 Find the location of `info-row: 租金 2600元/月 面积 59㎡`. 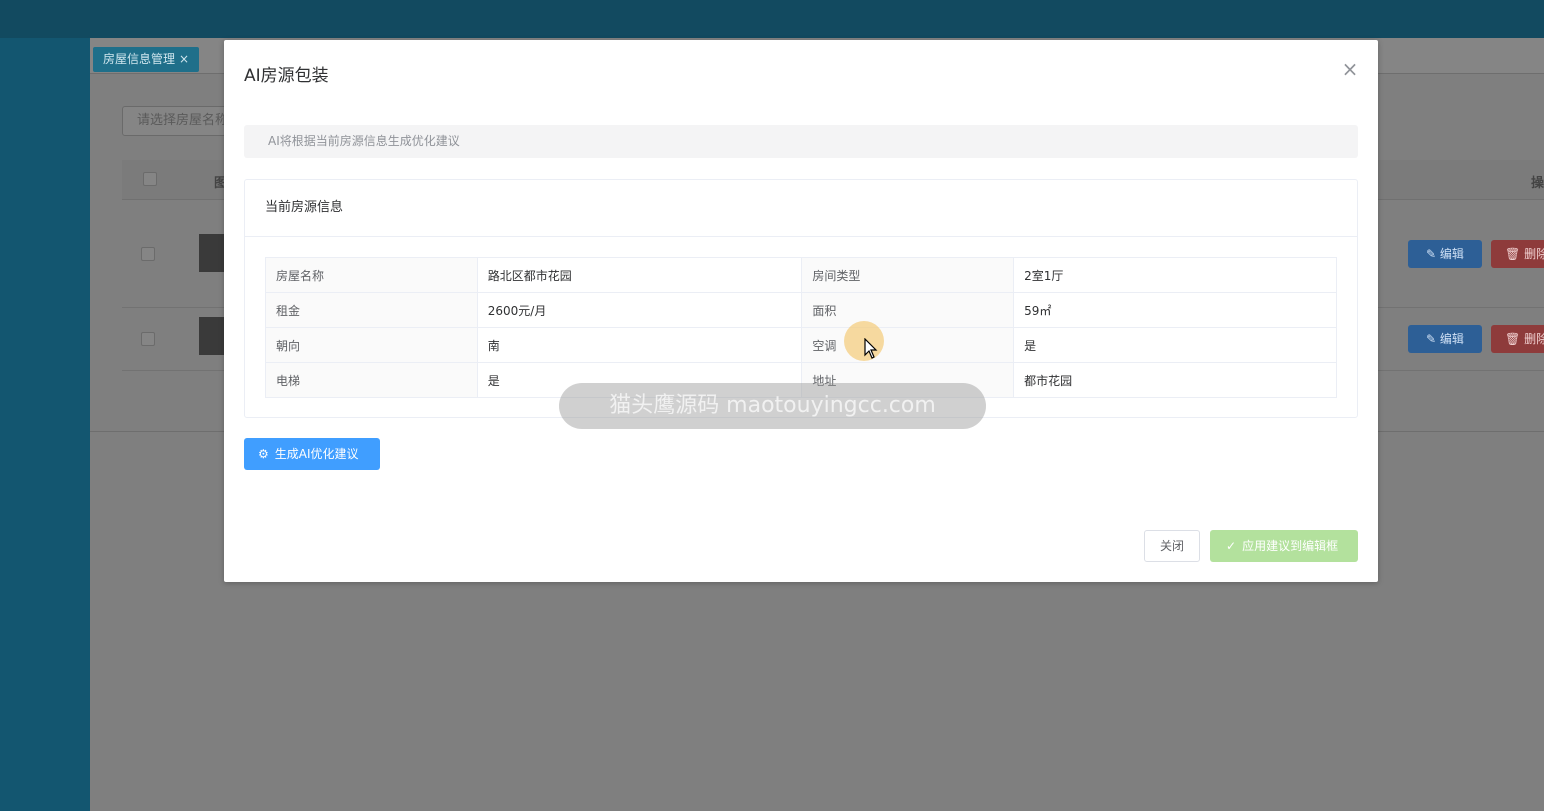

info-row: 租金 2600元/月 面积 59㎡ is located at coordinates (801, 310).